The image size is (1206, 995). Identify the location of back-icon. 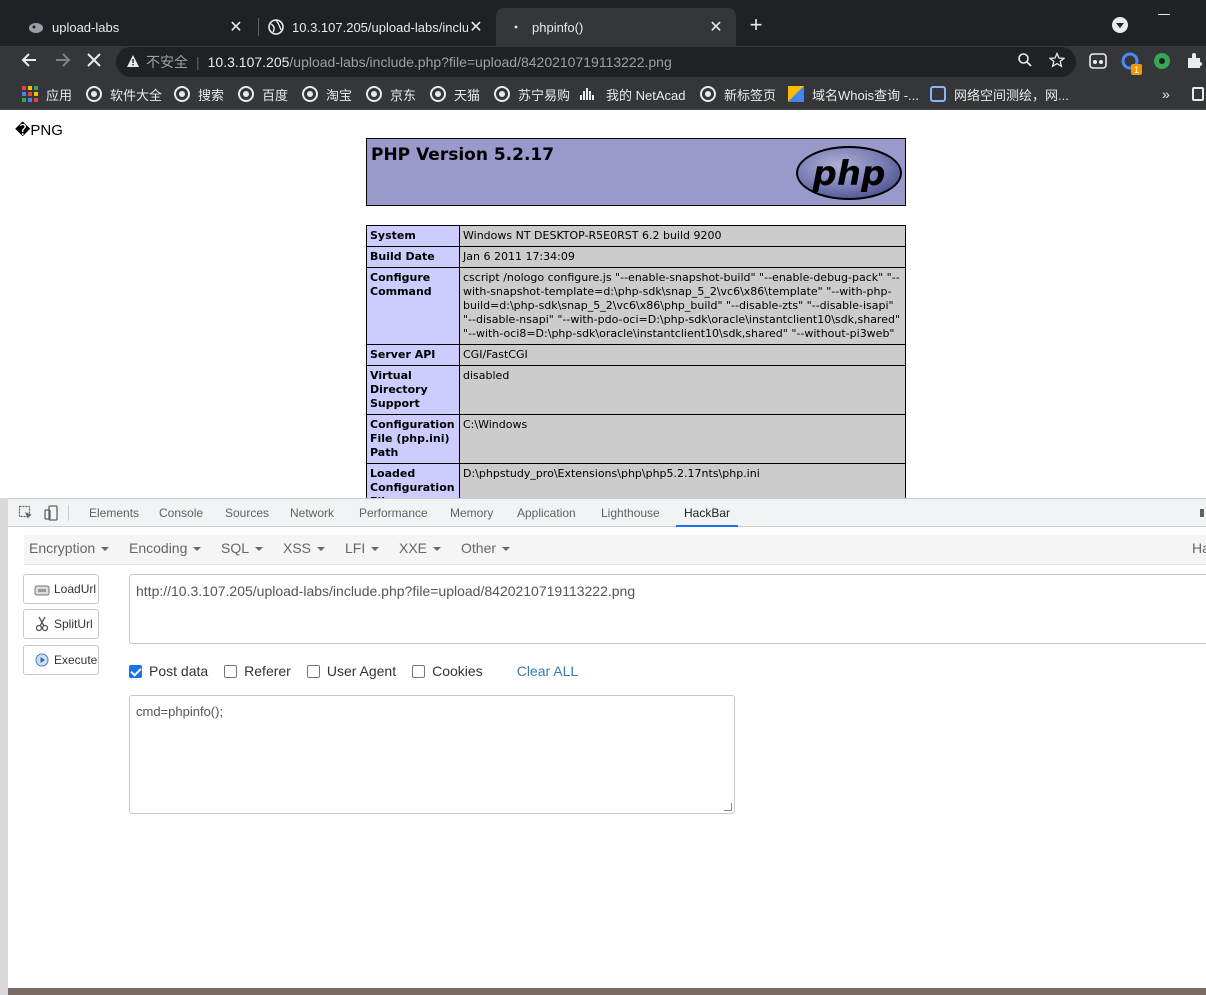
(30, 62).